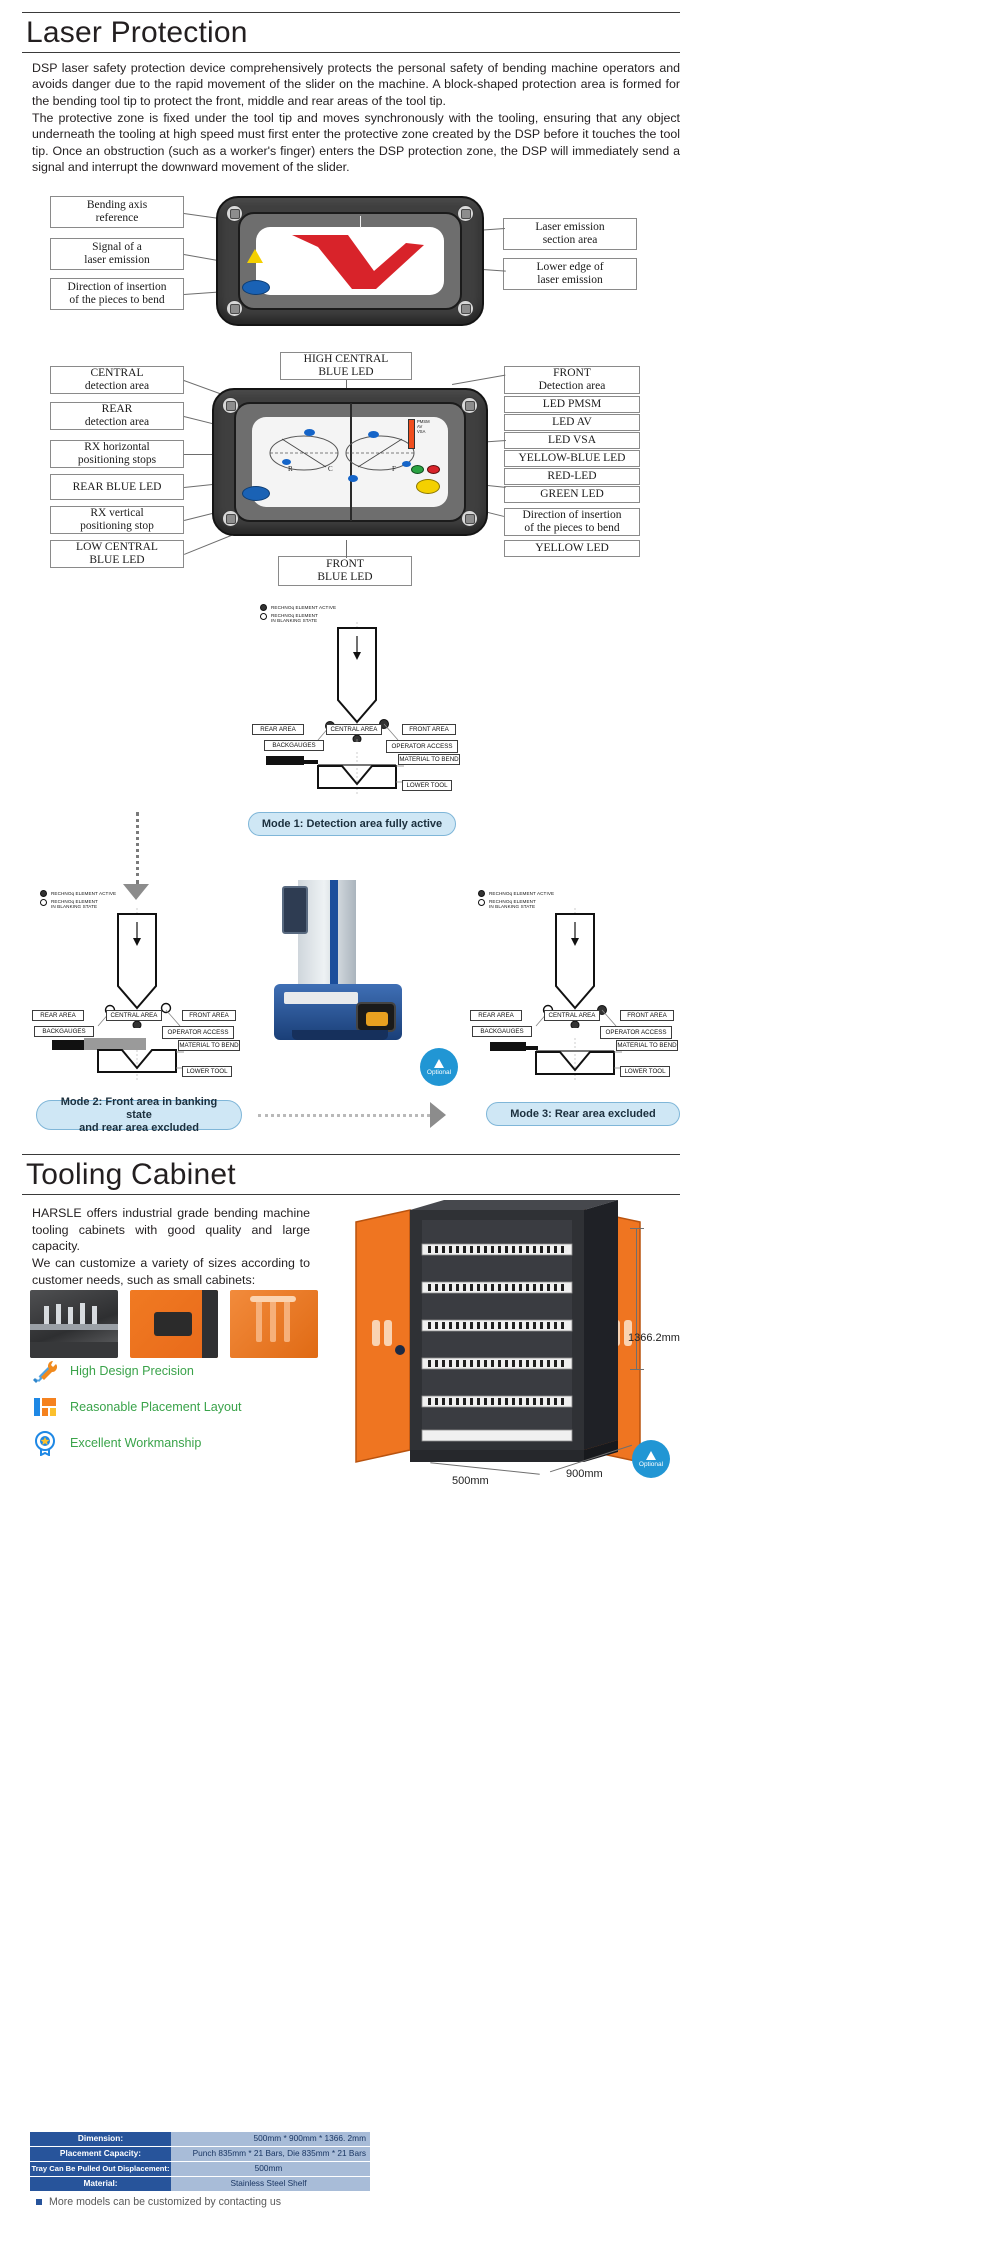  Describe the element at coordinates (570, 274) in the screenshot. I see `callout-lower-edge-of-laser-emission: Lower edge of laser emission` at that location.